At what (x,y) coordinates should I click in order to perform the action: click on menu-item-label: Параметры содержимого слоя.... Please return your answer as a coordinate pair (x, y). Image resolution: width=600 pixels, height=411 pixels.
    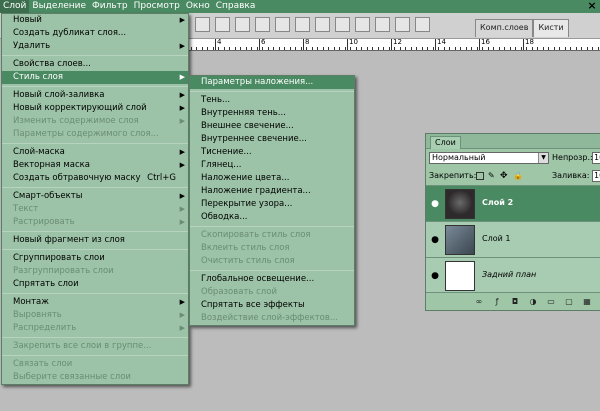
    Looking at the image, I should click on (86, 134).